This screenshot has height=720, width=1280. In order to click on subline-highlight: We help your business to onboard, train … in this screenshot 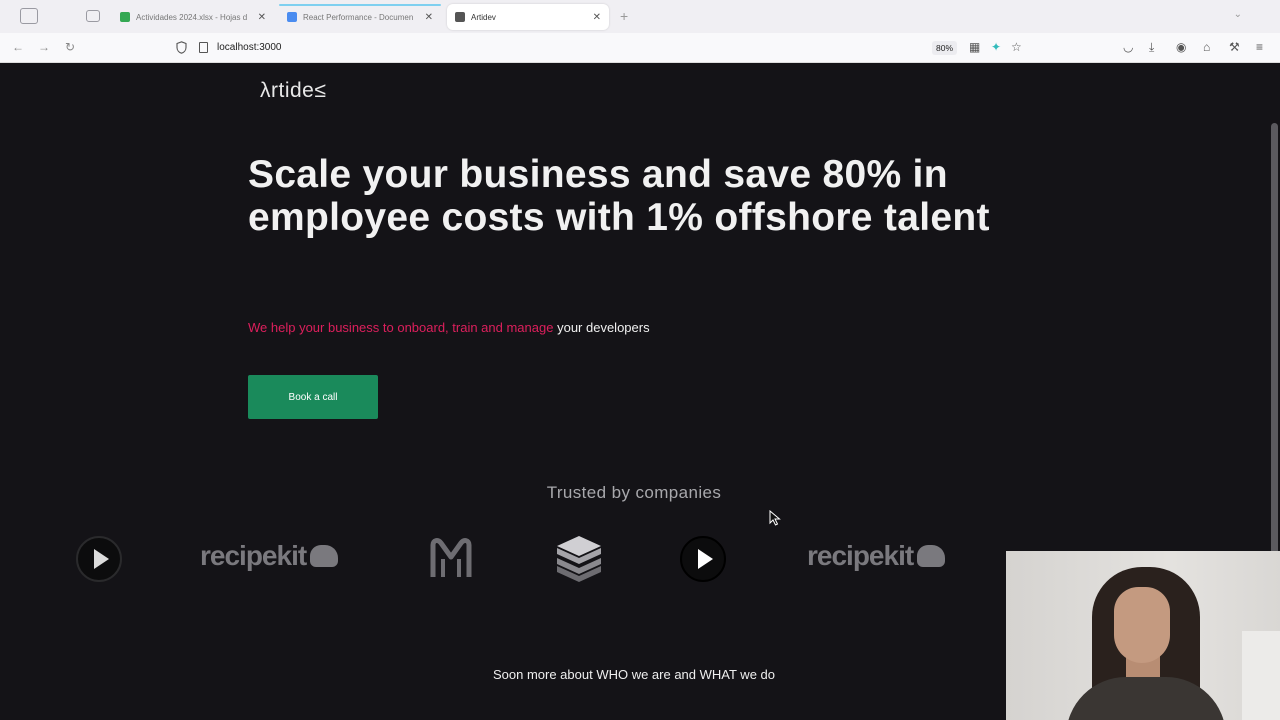, I will do `click(401, 327)`.